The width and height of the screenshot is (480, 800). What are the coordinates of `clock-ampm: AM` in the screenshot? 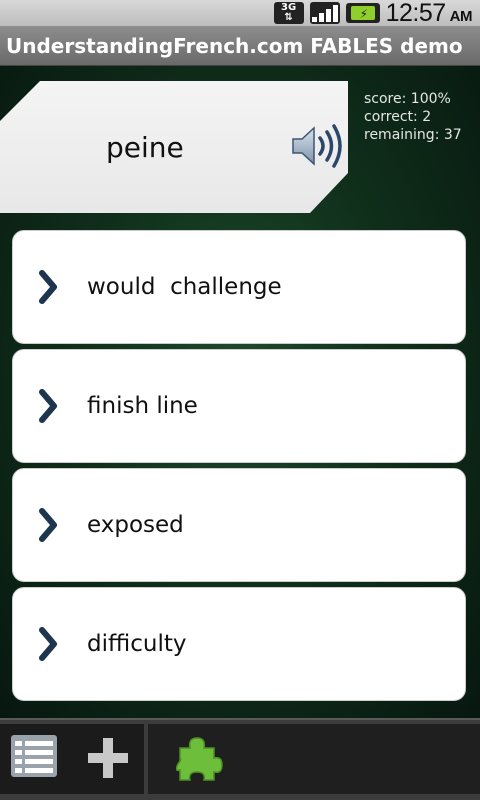 It's located at (461, 16).